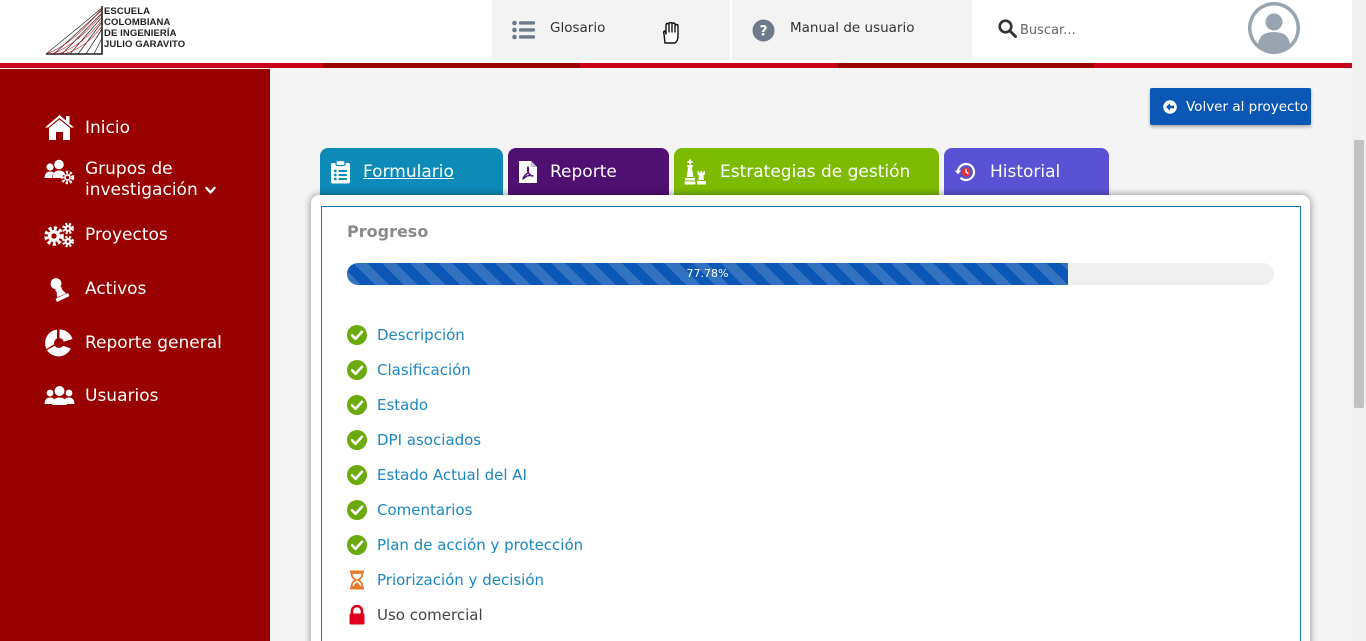  I want to click on sidebar-item-activos: Activos, so click(95, 289).